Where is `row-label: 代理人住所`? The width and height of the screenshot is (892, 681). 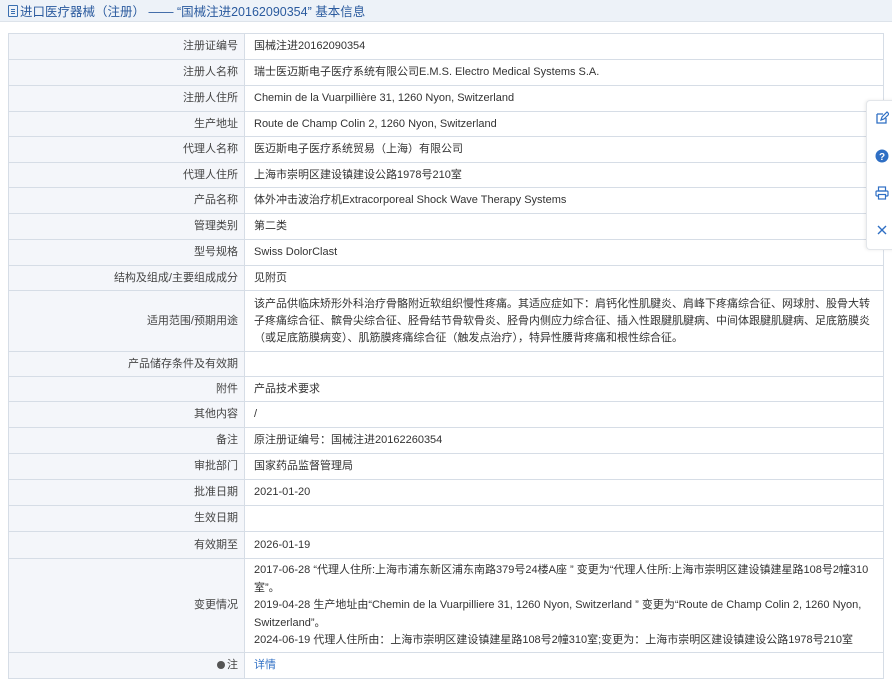
row-label: 代理人住所 is located at coordinates (126, 175).